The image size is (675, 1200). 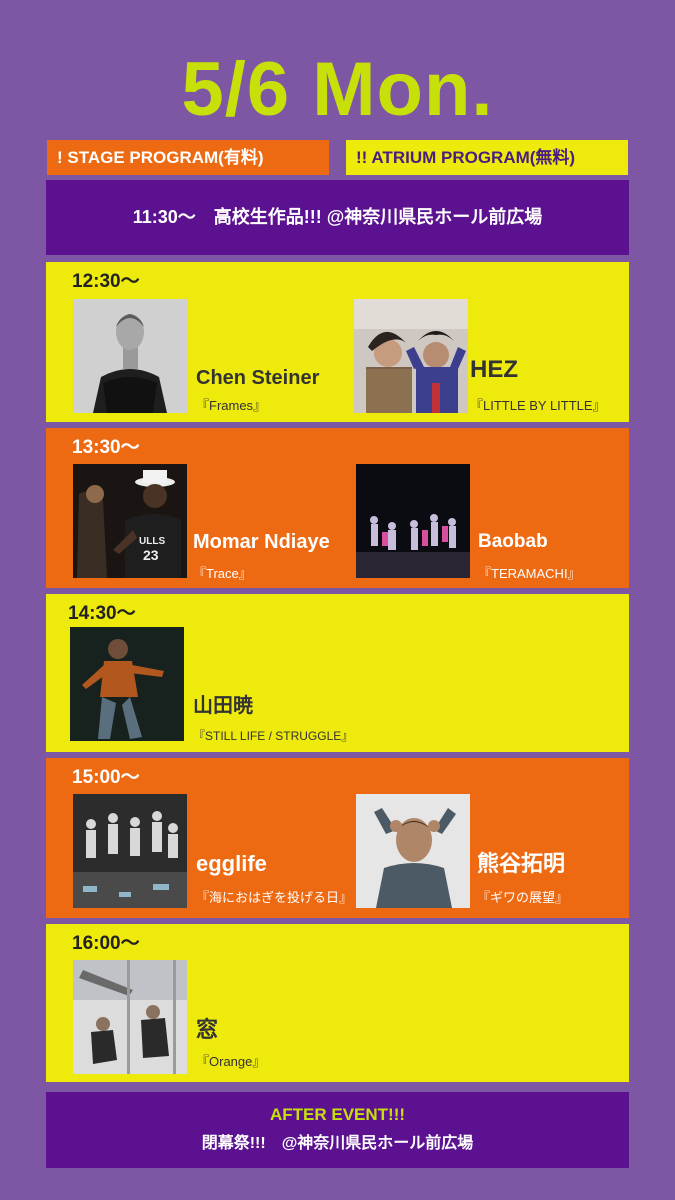 I want to click on slot-1600: 16:00〜 窓 『Orange』, so click(x=337, y=1003).